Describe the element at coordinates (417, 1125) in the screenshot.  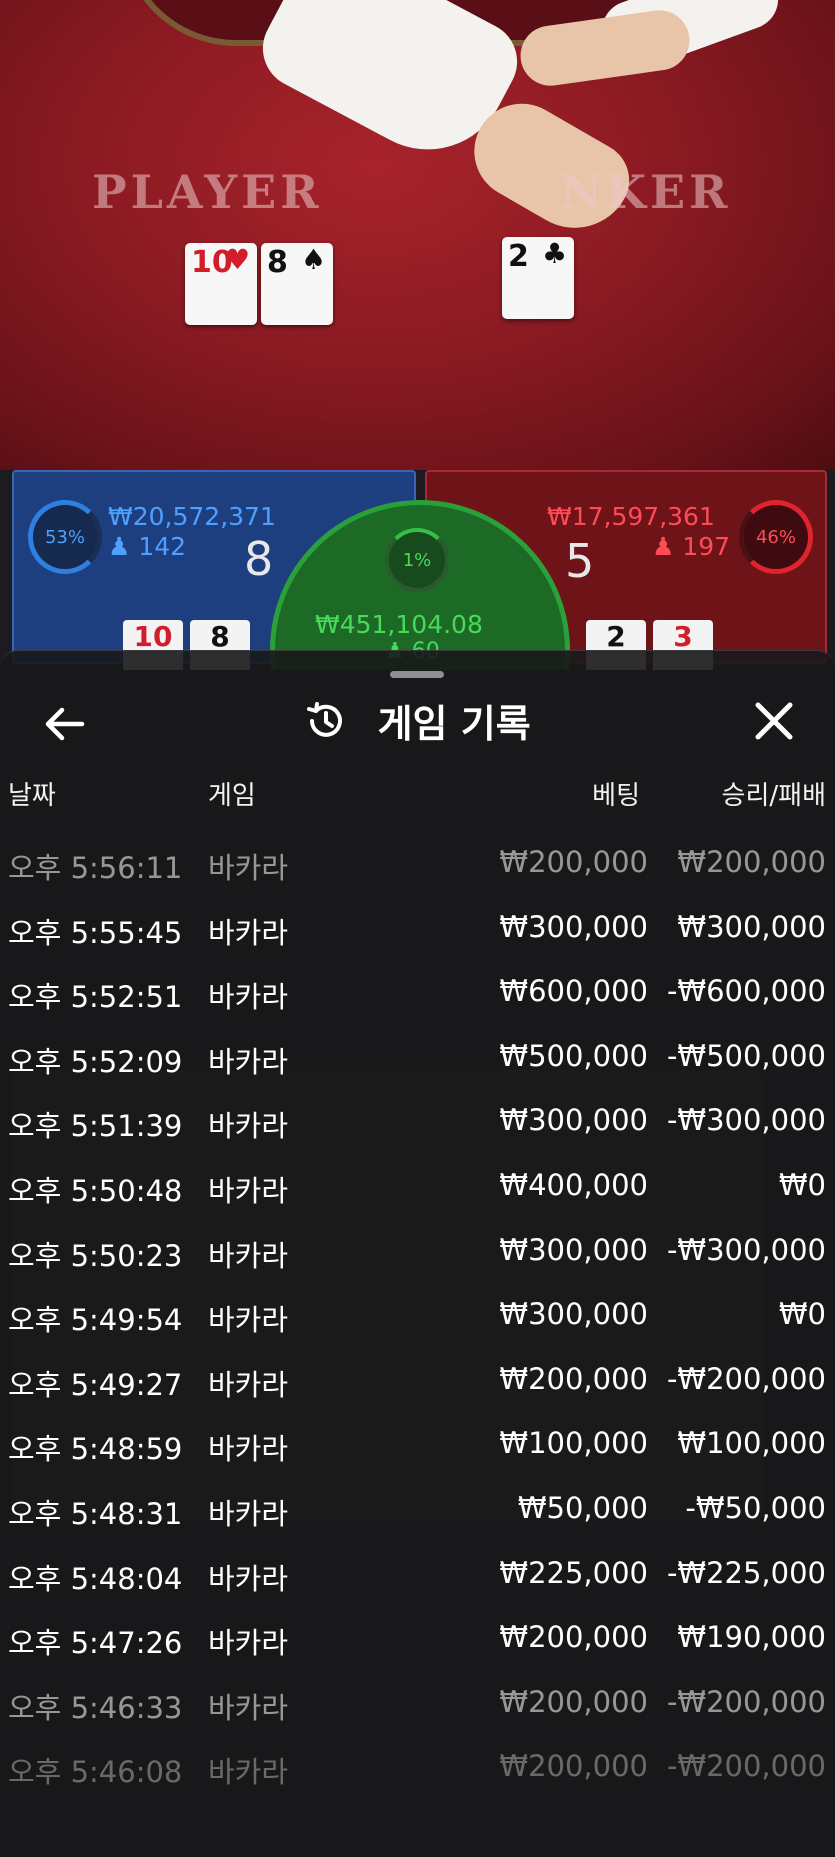
I see `history-row: 오후 5:51:39 바카라 ₩300,000 -₩300,000` at that location.